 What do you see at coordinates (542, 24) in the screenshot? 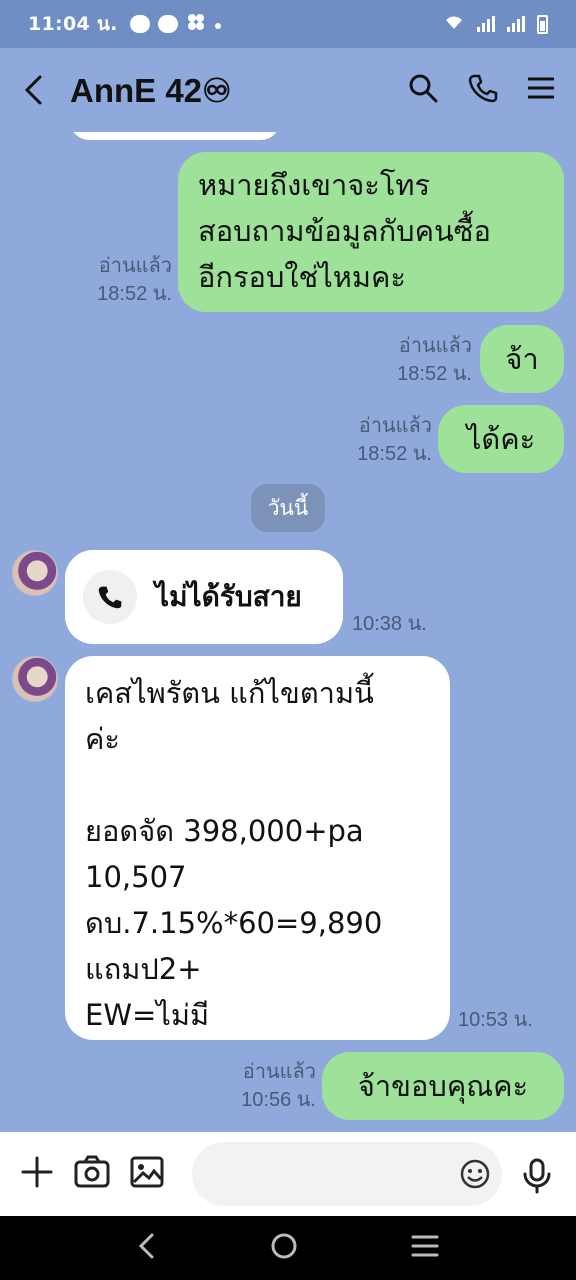
I see `battery-icon` at bounding box center [542, 24].